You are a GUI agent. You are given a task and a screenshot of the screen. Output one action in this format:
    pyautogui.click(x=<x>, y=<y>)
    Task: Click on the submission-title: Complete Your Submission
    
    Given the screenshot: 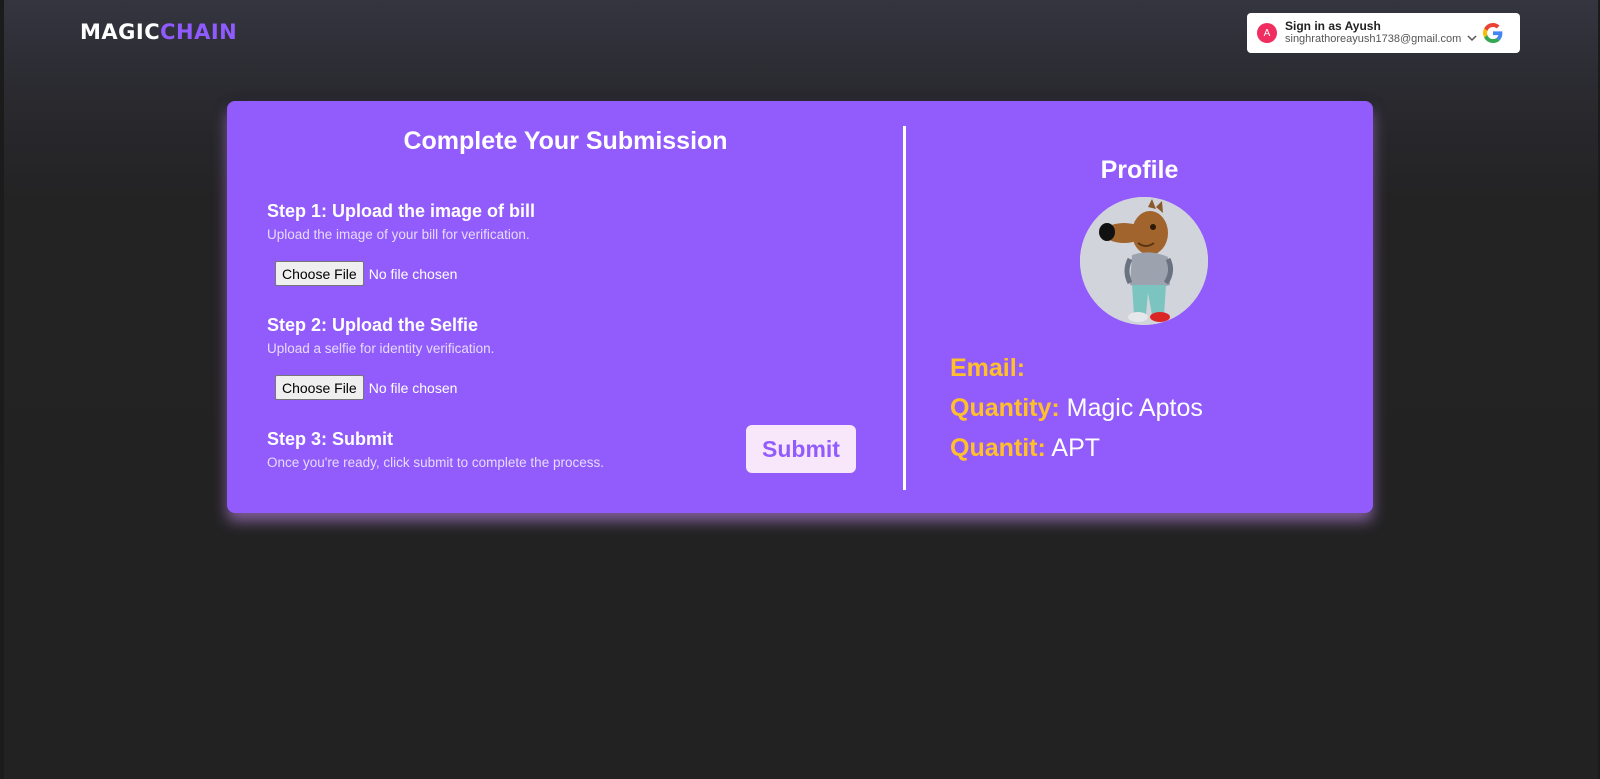 What is the action you would take?
    pyautogui.click(x=565, y=141)
    